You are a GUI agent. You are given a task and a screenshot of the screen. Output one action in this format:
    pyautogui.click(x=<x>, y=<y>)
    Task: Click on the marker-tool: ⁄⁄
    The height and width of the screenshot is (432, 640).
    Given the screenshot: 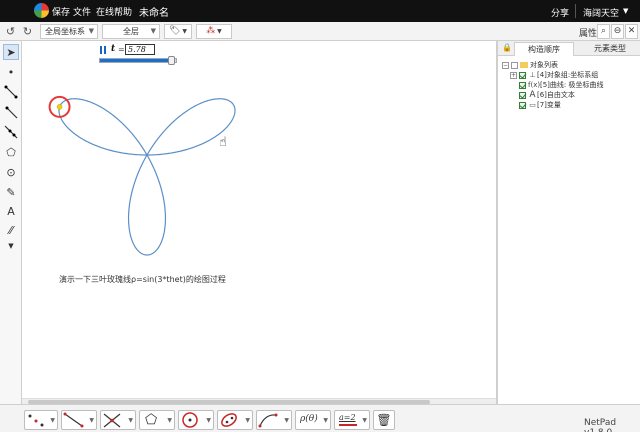 What is the action you would take?
    pyautogui.click(x=11, y=231)
    